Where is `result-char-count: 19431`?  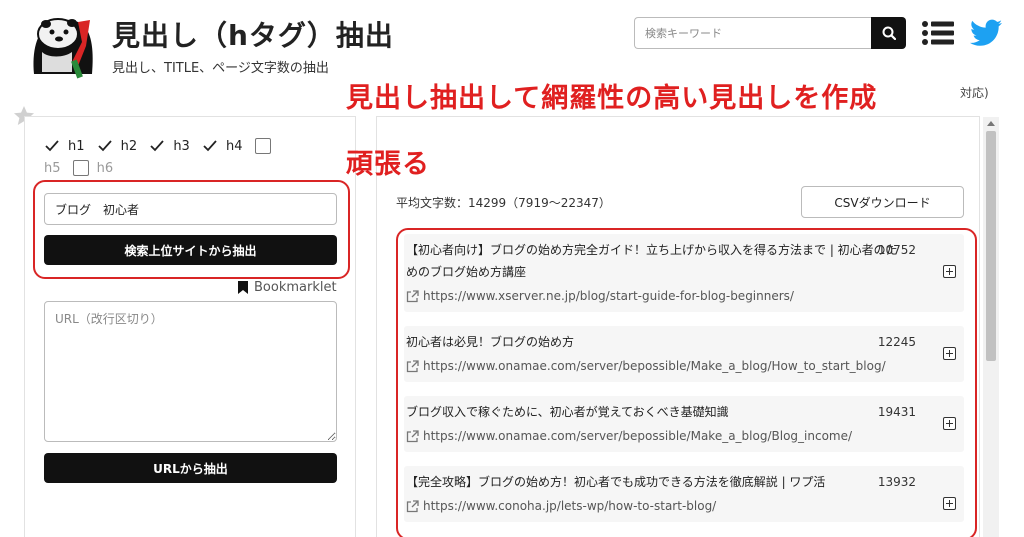 result-char-count: 19431 is located at coordinates (896, 412).